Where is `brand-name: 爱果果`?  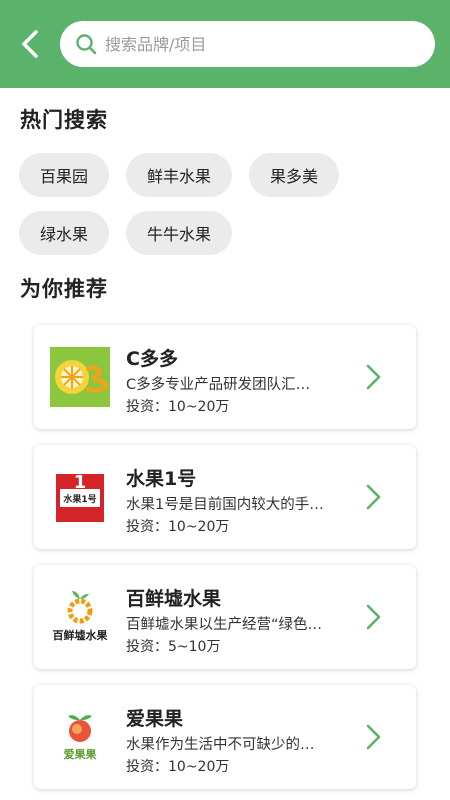
brand-name: 爱果果 is located at coordinates (155, 719).